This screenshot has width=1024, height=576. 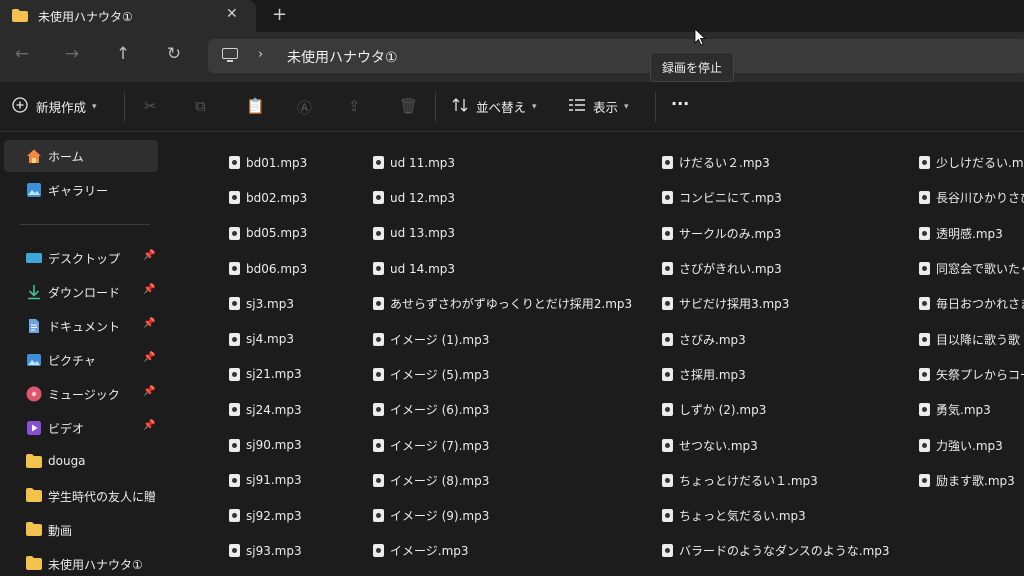 I want to click on chevron-right-icon: ›, so click(x=260, y=54).